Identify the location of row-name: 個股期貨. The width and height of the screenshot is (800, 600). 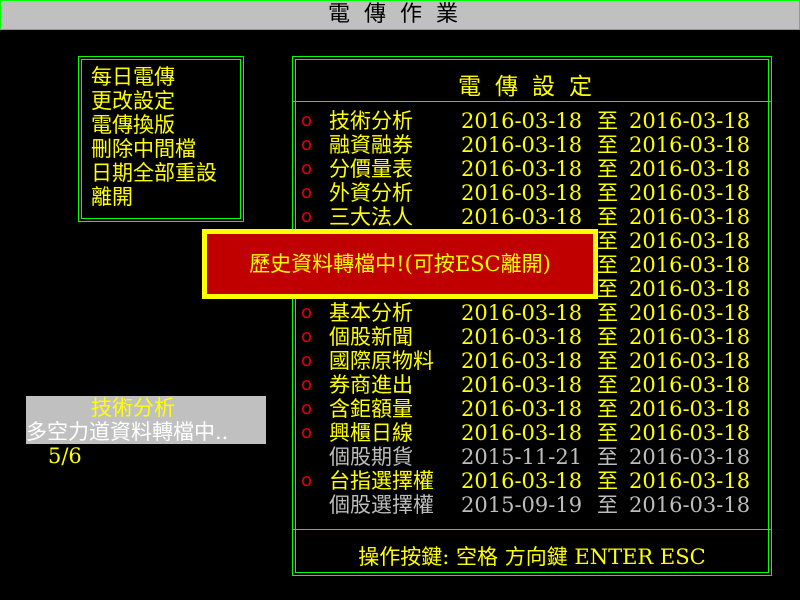
(371, 457).